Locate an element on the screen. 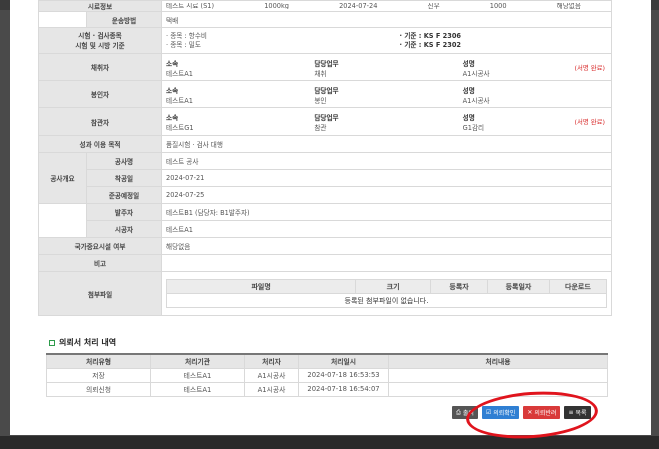  table-row: 저장 테스트A1 A1시공사 2024-07-18 16:53:53 is located at coordinates (327, 375).